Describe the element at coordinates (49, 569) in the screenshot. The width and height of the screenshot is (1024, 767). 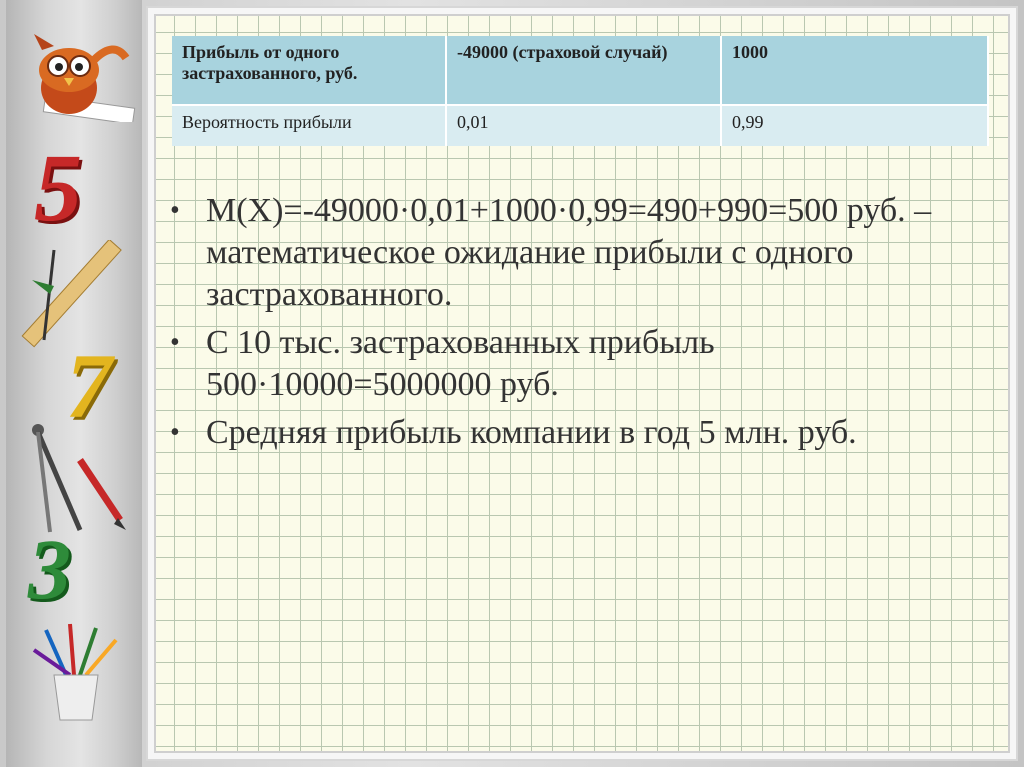
I see `digit-three: 3` at that location.